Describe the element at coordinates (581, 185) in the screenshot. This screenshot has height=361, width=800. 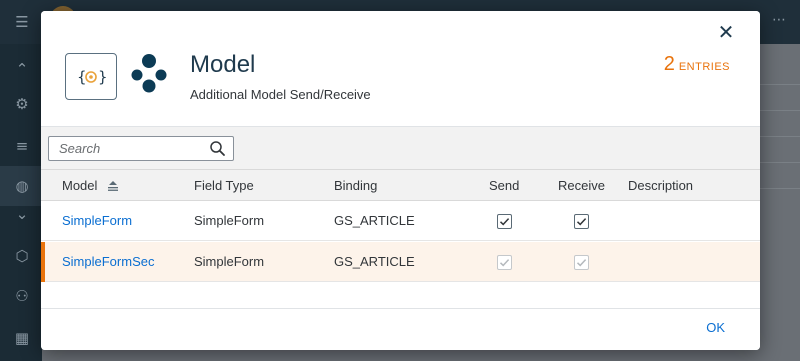
I see `column-header-receive: Receive` at that location.